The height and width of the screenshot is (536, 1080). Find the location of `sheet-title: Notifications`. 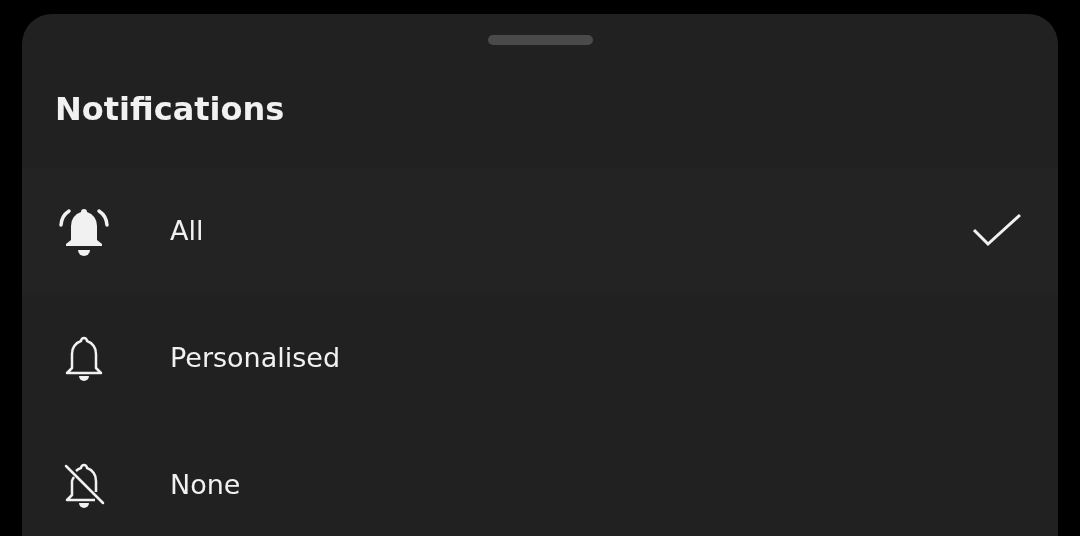

sheet-title: Notifications is located at coordinates (170, 109).